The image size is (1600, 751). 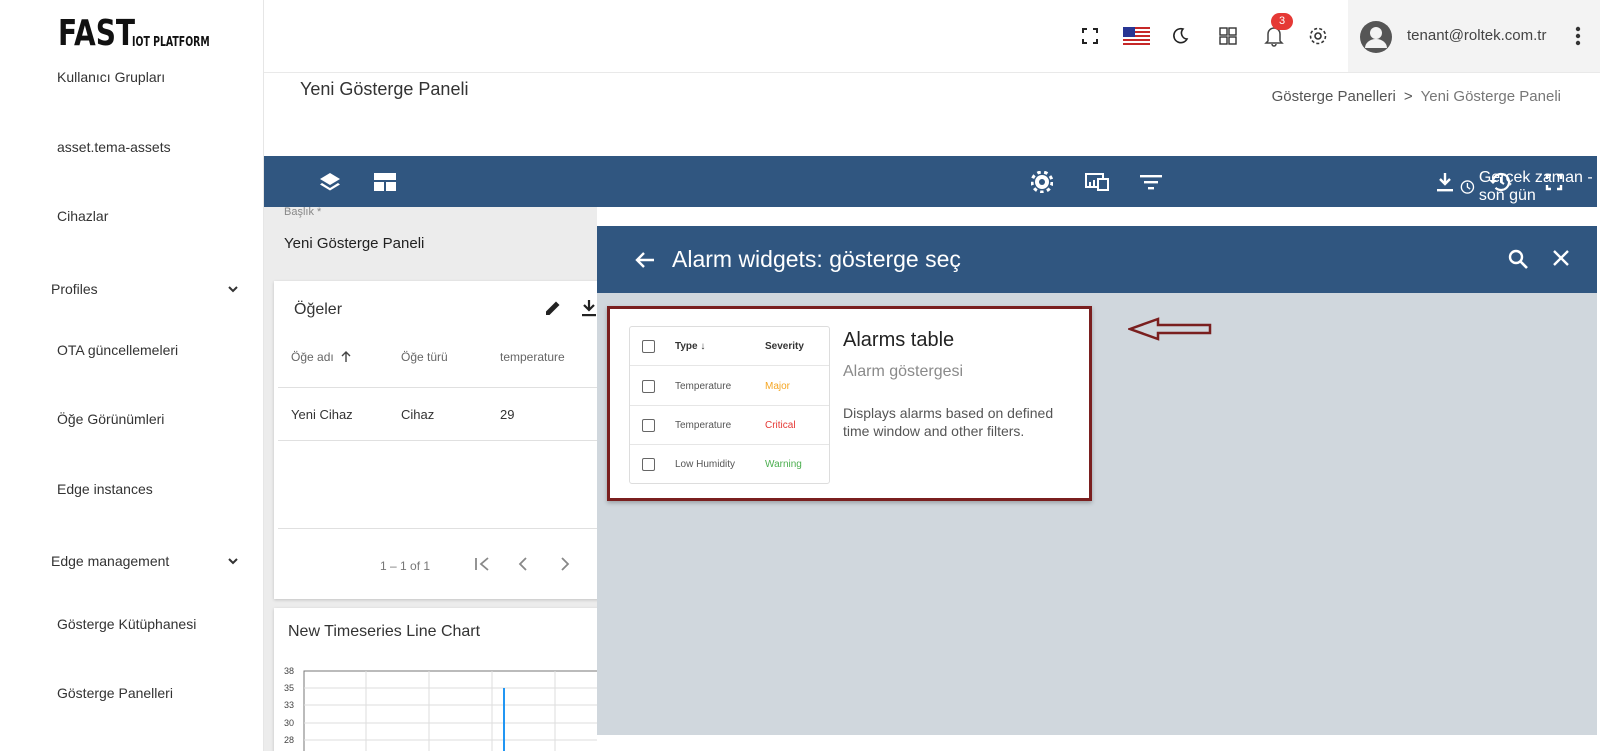 What do you see at coordinates (322, 414) in the screenshot?
I see `table-cell: Yeni Cihaz` at bounding box center [322, 414].